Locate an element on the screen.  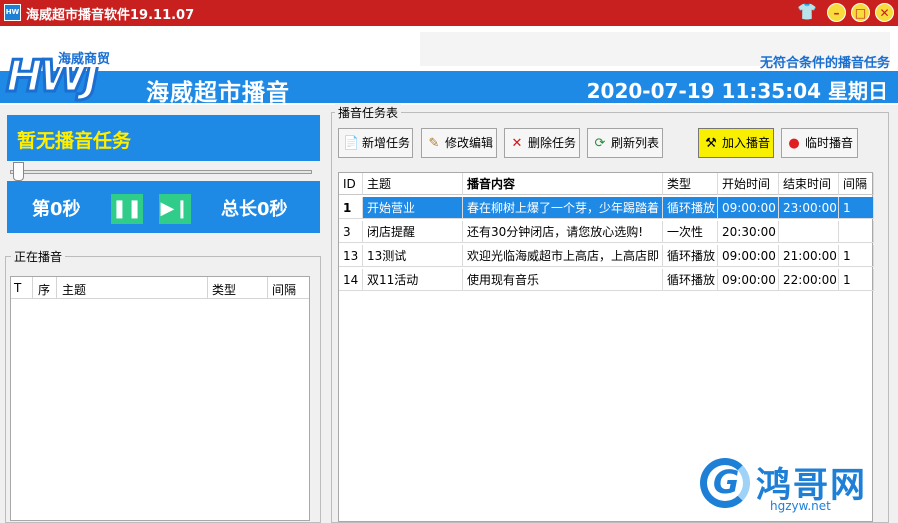
brand-title: 海威超市播音 is located at coordinates (218, 93).